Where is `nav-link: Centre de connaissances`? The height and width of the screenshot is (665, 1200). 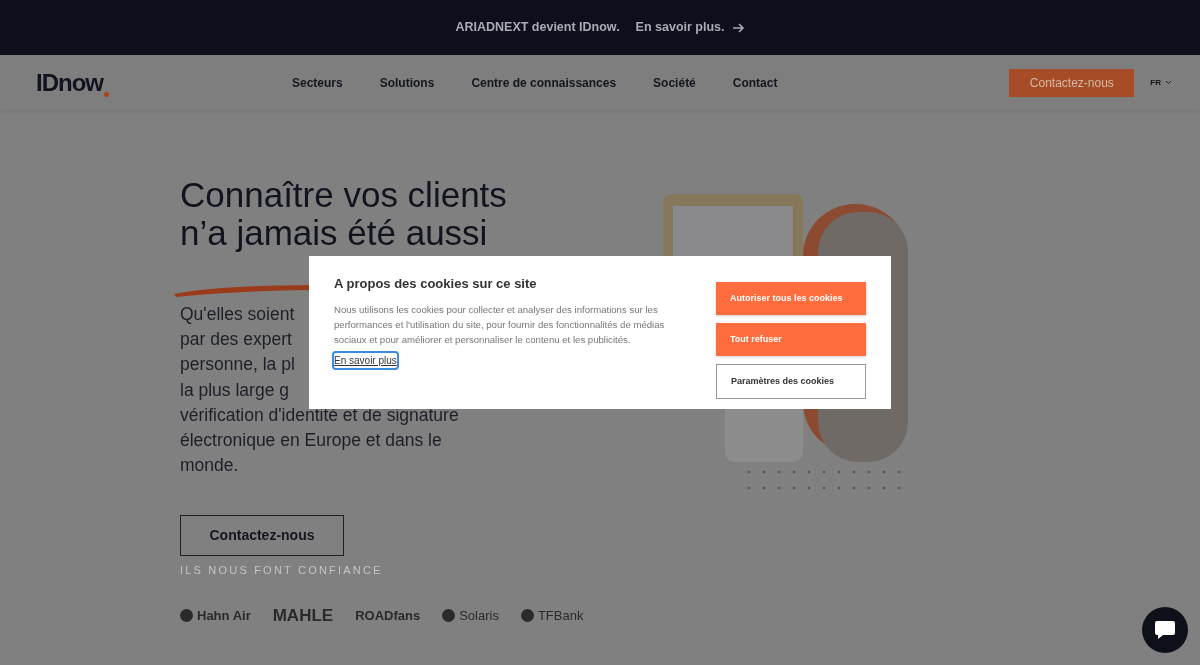 nav-link: Centre de connaissances is located at coordinates (544, 82).